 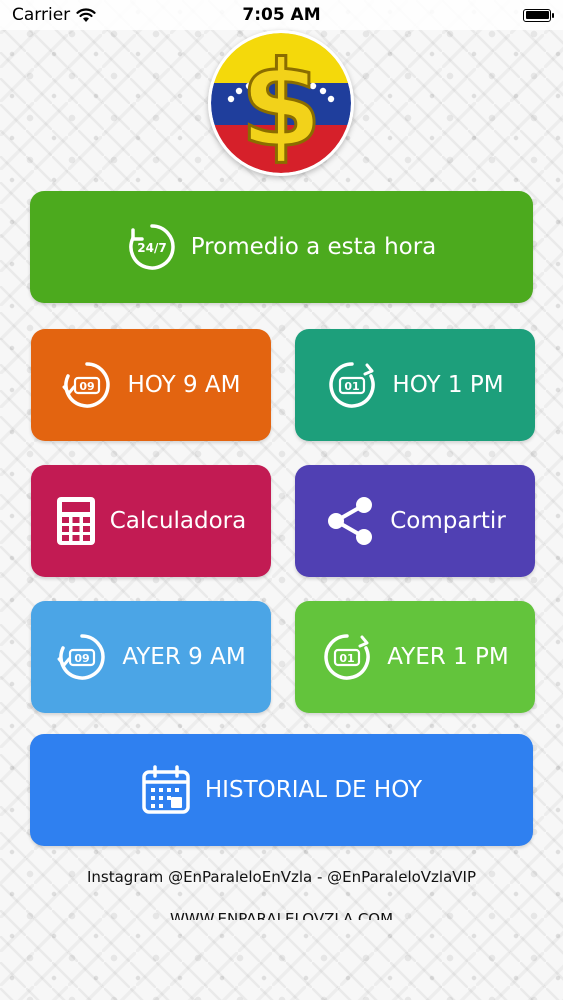 I want to click on status-bar: Carrier 7:05 AM, so click(x=281, y=15).